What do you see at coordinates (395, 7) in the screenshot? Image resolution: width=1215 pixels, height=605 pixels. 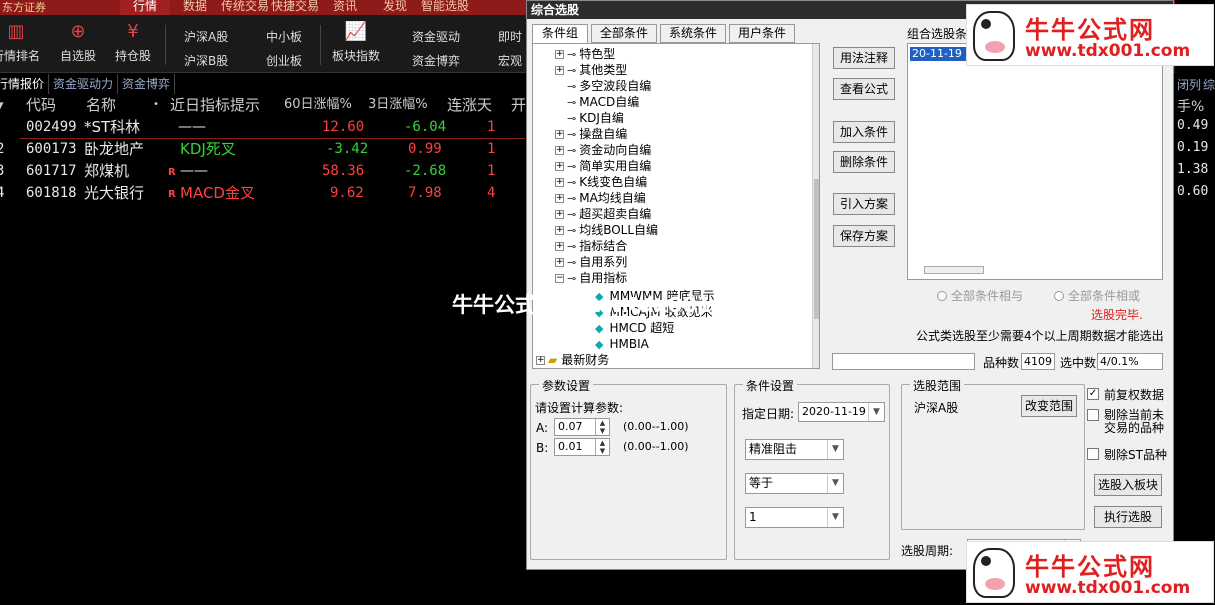 I see `menu-discover: 发现` at bounding box center [395, 7].